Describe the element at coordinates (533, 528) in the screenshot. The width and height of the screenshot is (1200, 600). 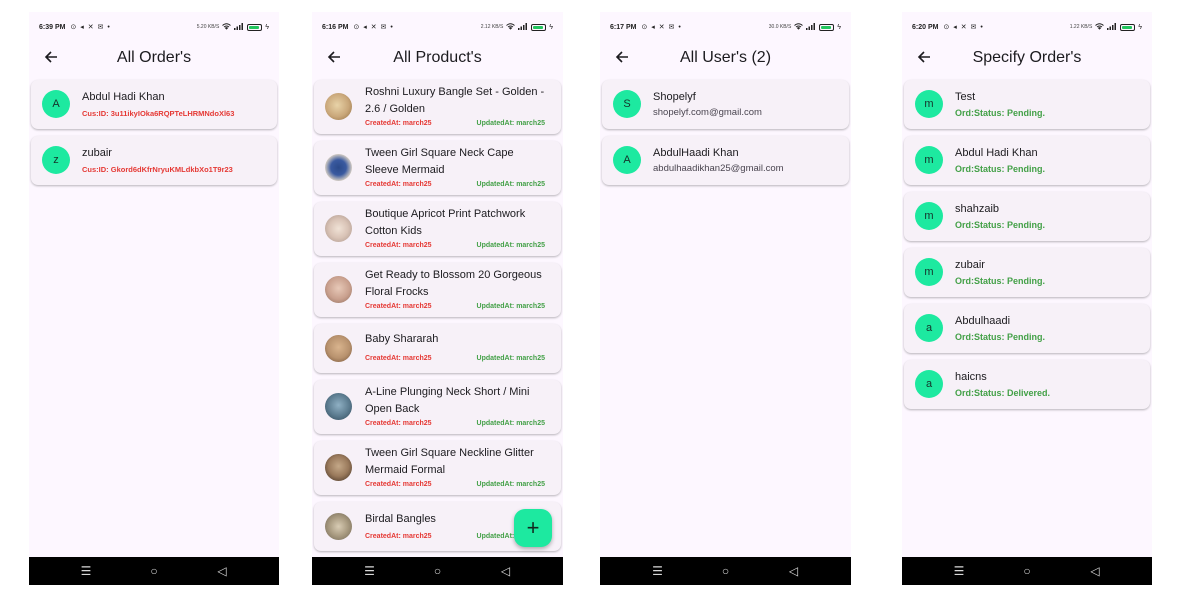
I see `add-product-button: +` at that location.